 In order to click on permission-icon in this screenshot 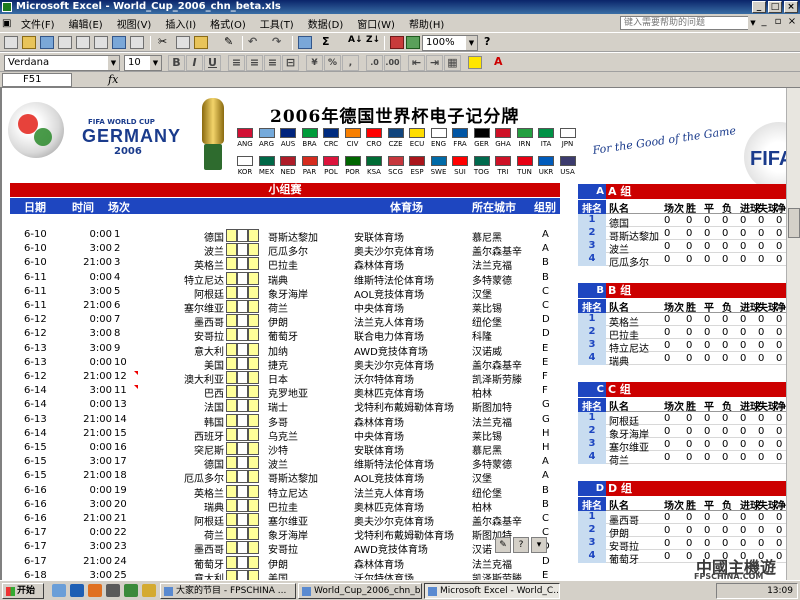, I will do `click(65, 42)`.